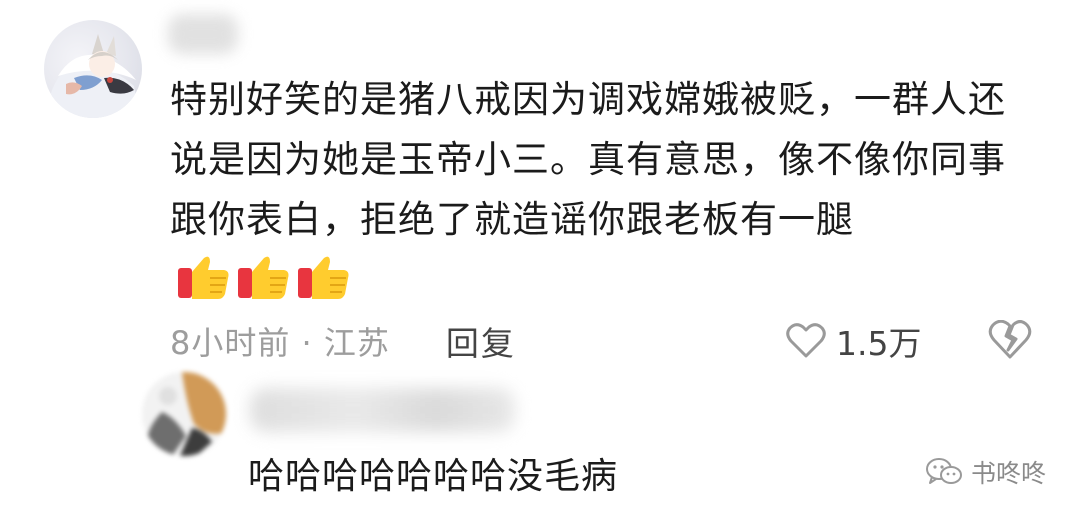 The image size is (1080, 518). Describe the element at coordinates (1009, 473) in the screenshot. I see `watermark-text: 书咚咚` at that location.